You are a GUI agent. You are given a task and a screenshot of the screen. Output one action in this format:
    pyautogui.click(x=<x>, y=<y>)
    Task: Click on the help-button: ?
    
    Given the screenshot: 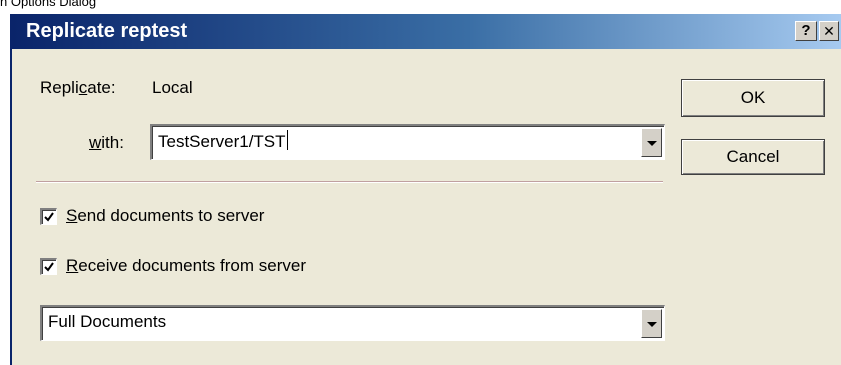 What is the action you would take?
    pyautogui.click(x=806, y=31)
    